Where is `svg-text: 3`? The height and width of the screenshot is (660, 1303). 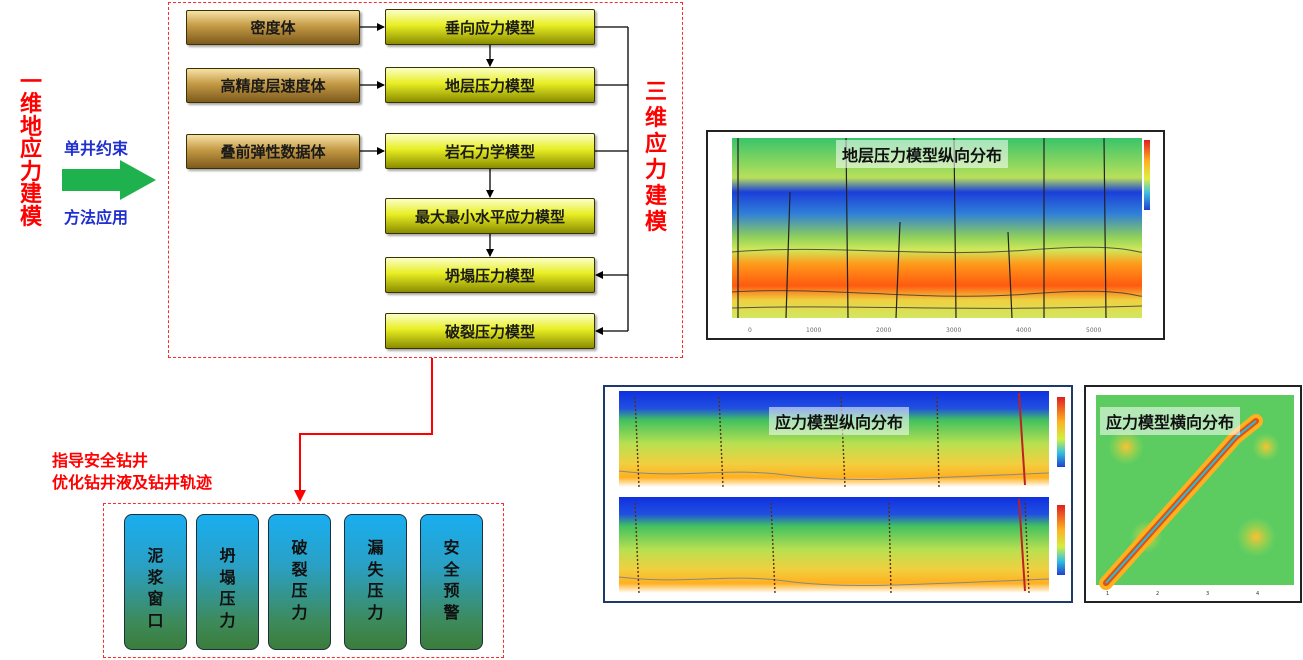
svg-text: 3 is located at coordinates (1207, 594).